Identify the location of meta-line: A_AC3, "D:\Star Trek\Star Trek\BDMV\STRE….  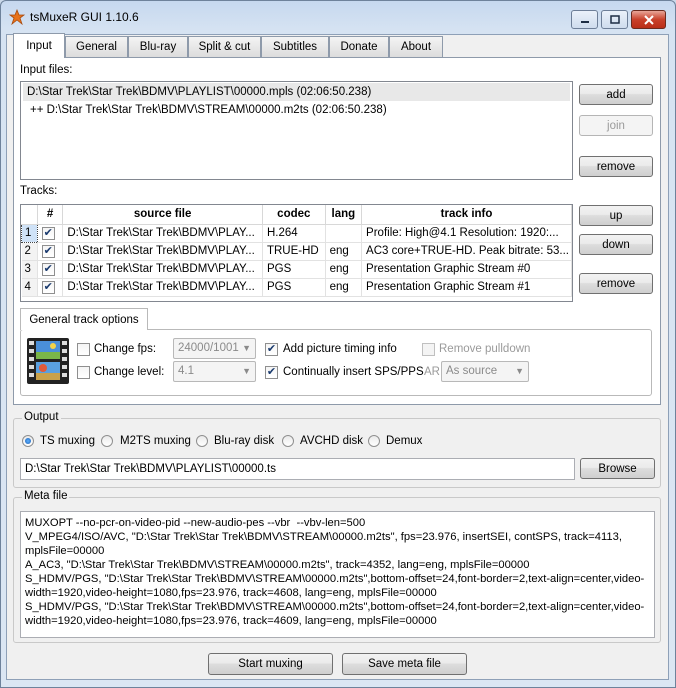
(277, 565).